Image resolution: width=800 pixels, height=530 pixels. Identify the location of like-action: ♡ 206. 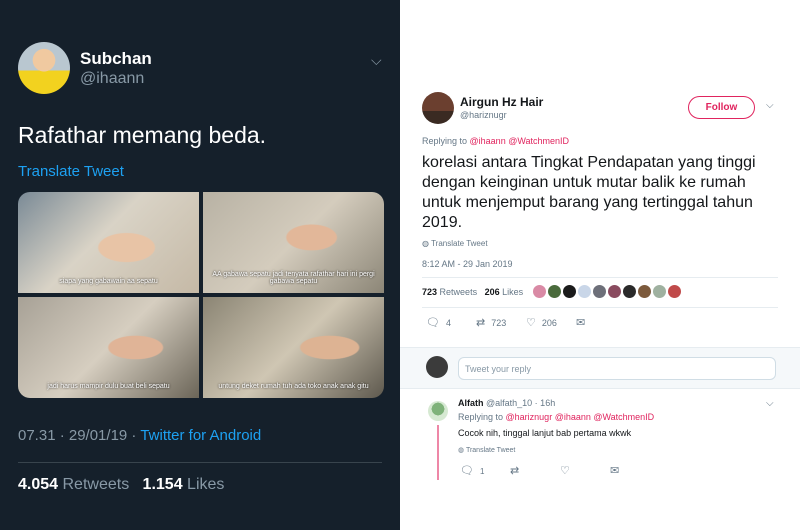
(541, 322).